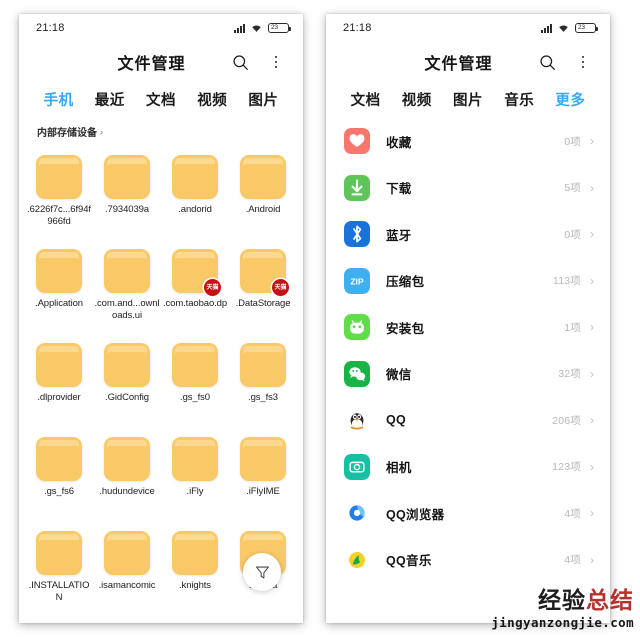 The width and height of the screenshot is (640, 638). Describe the element at coordinates (468, 420) in the screenshot. I see `category-row-QQ: QQ 206项 ›` at that location.